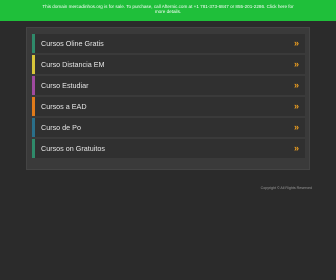 Image resolution: width=336 pixels, height=280 pixels. What do you see at coordinates (64, 106) in the screenshot?
I see `link-label: Cursos a EAD` at bounding box center [64, 106].